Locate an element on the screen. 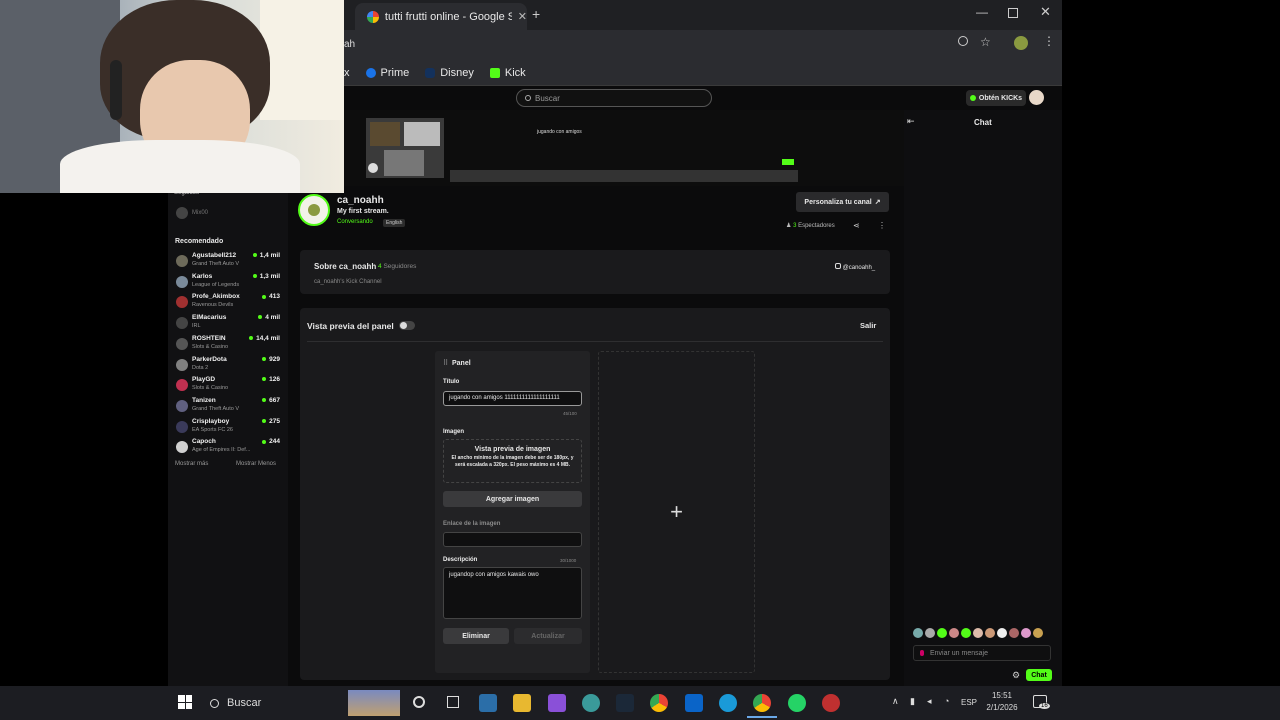 The height and width of the screenshot is (720, 1280). panel-preview-toggle is located at coordinates (407, 325).